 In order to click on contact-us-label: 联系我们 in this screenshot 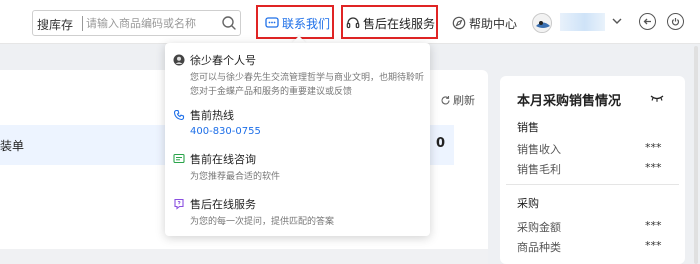, I will do `click(306, 23)`.